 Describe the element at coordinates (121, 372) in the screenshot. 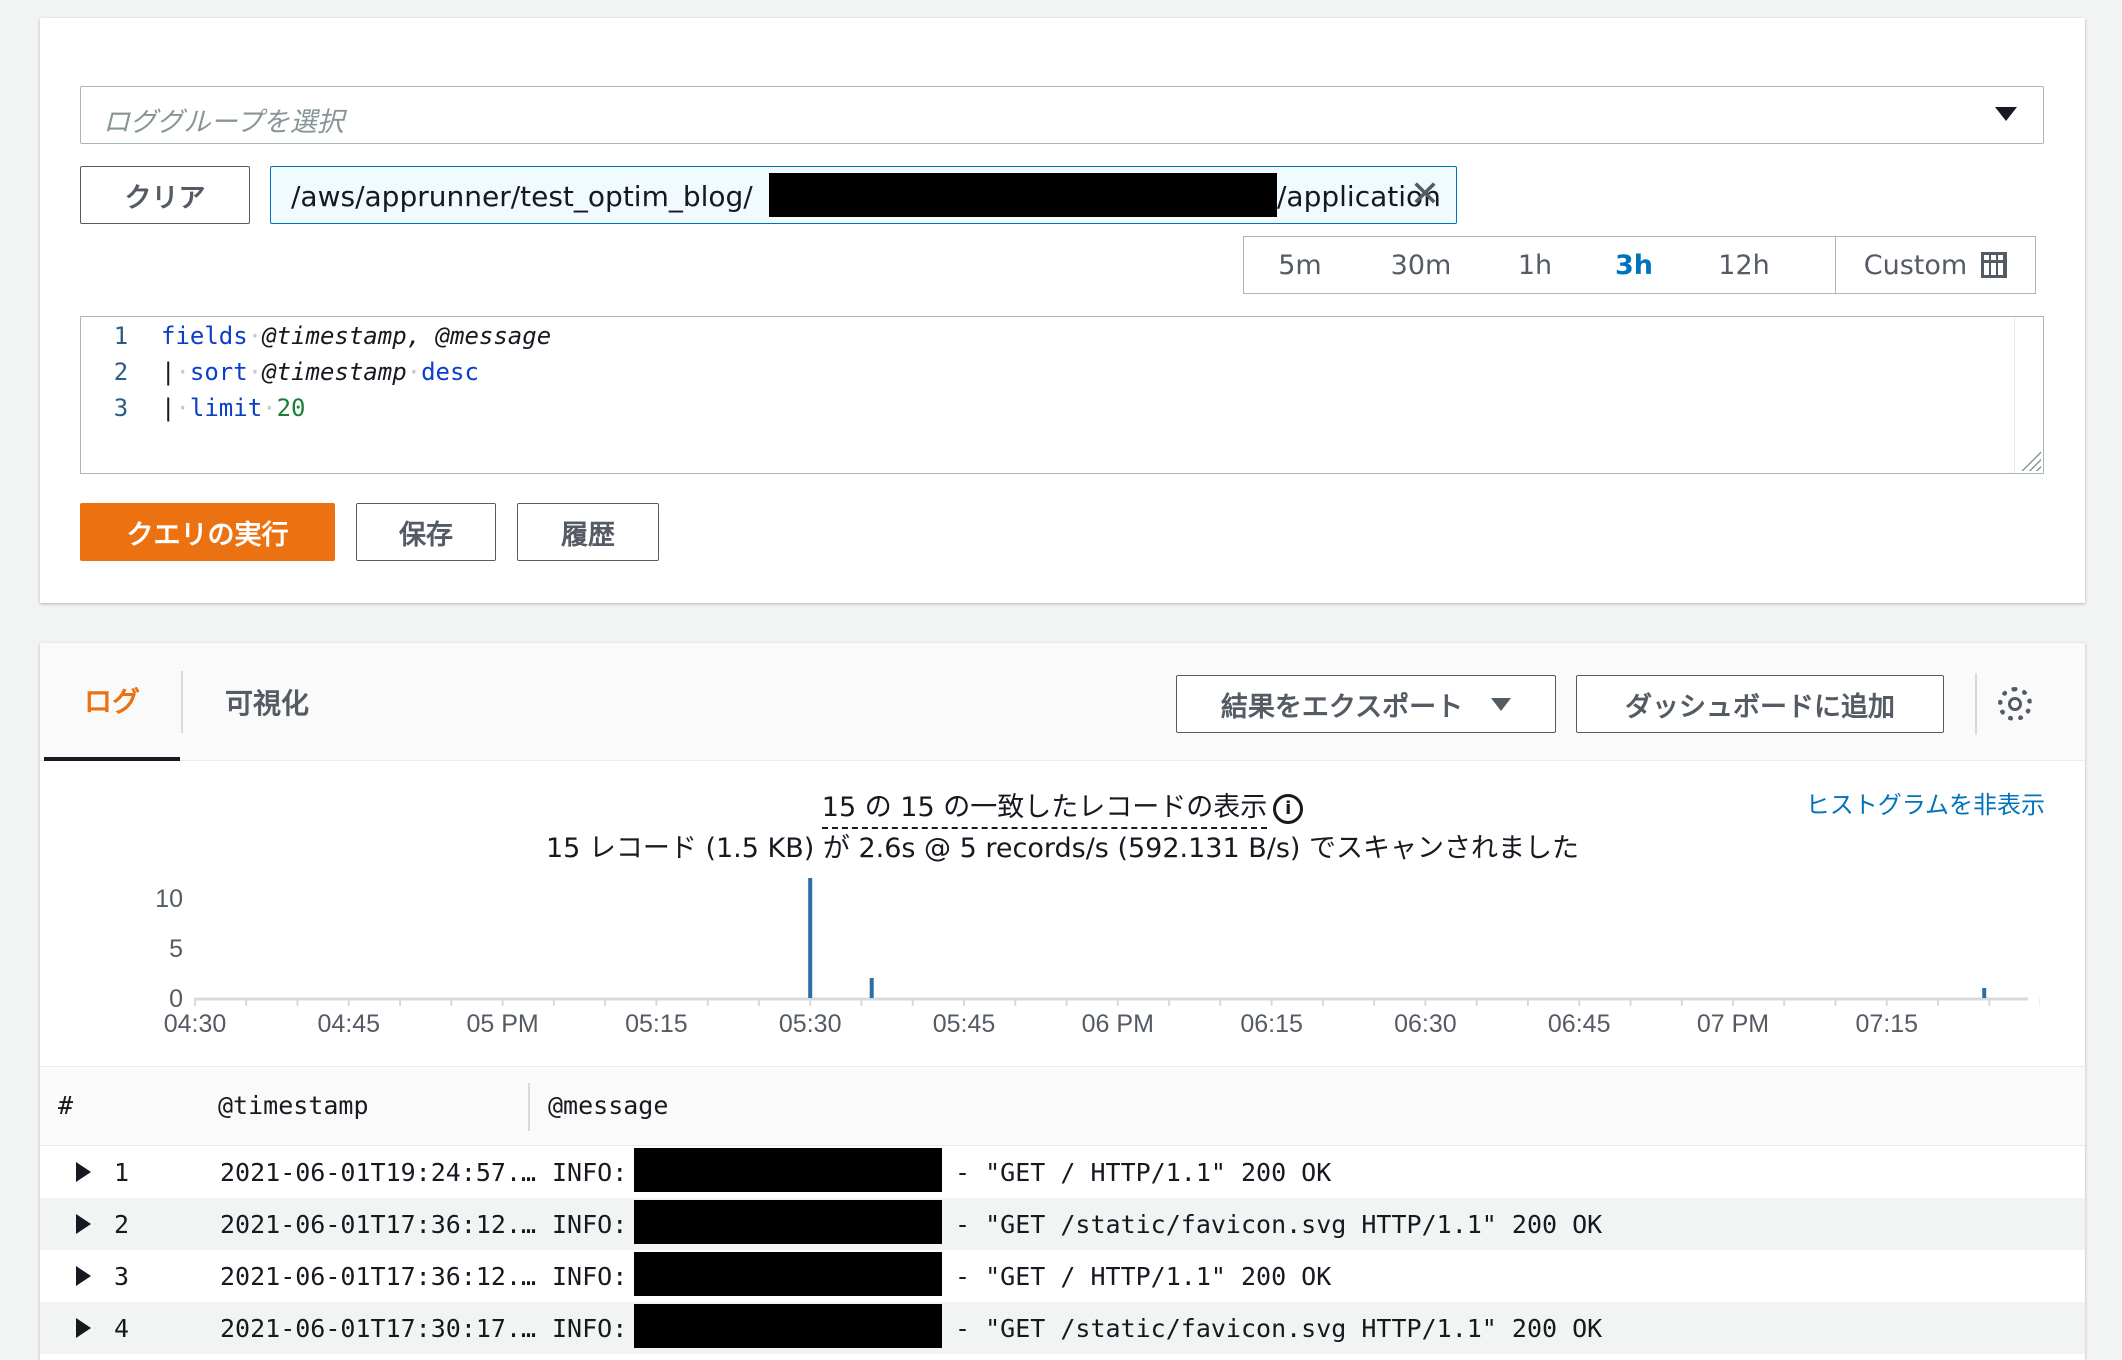

I see `line-number: 2` at that location.